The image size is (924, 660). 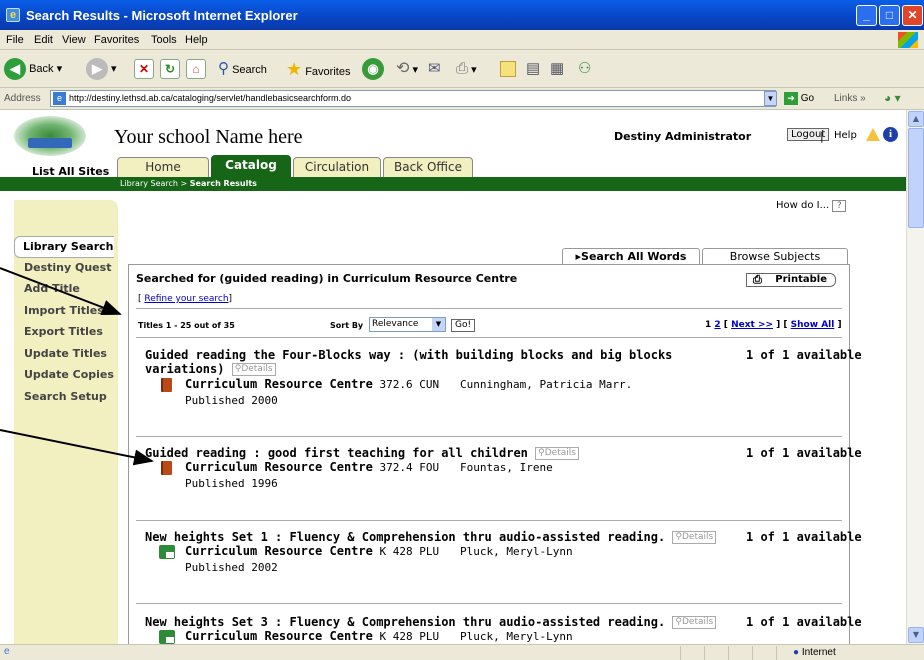 What do you see at coordinates (818, 652) in the screenshot?
I see `zone-label: Internet` at bounding box center [818, 652].